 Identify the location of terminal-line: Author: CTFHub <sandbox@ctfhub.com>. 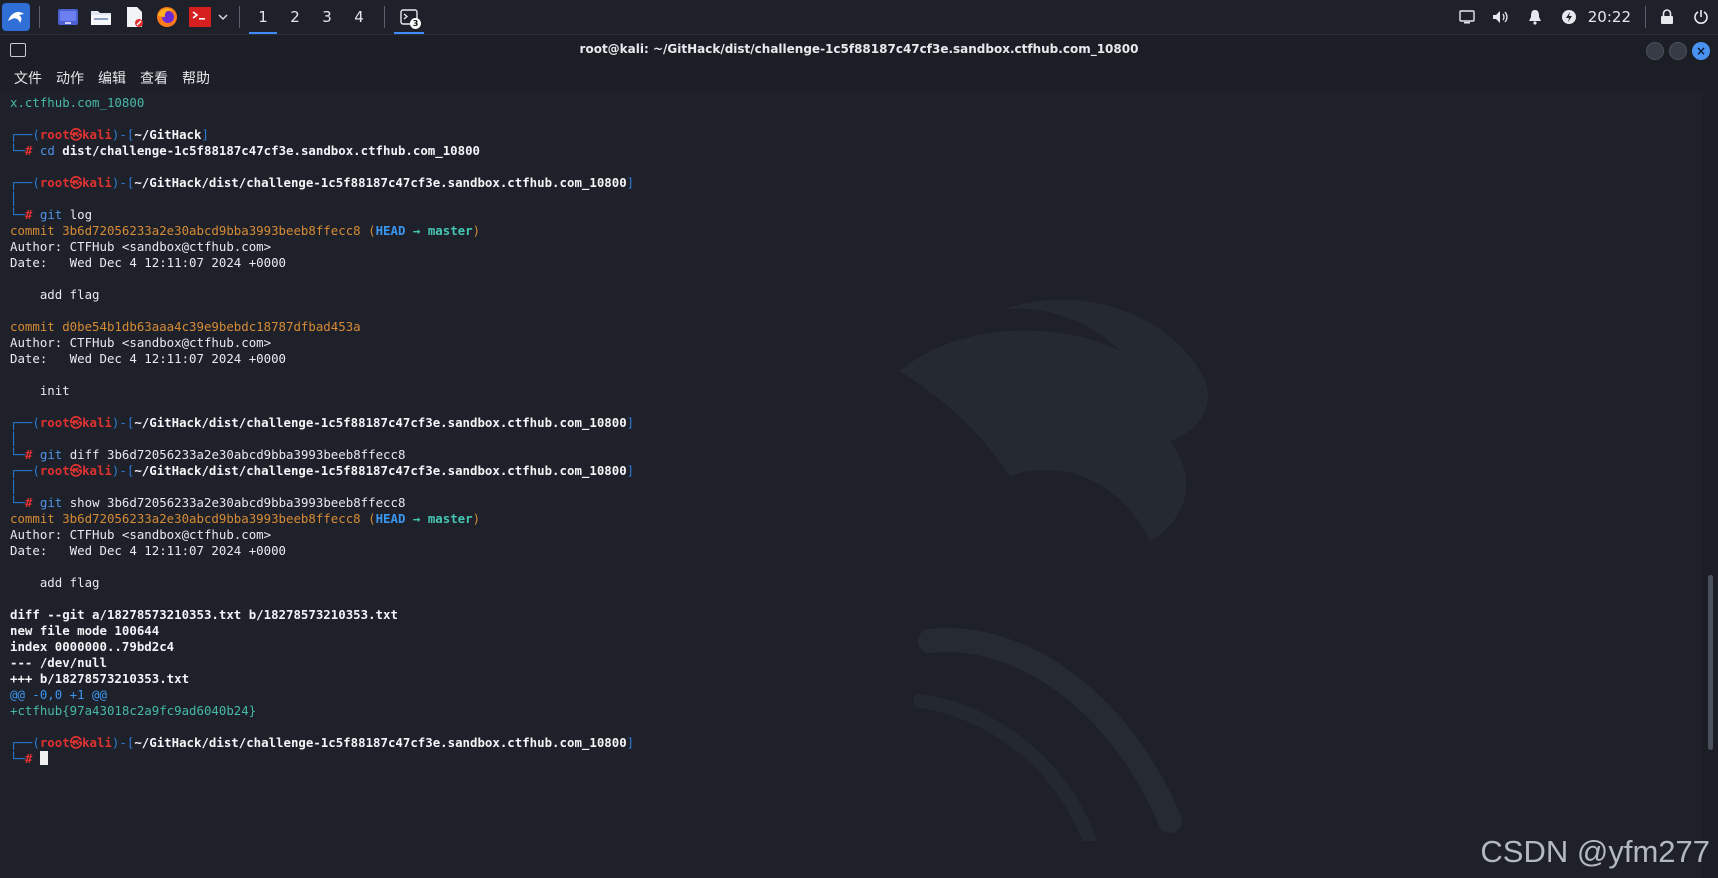
(322, 343).